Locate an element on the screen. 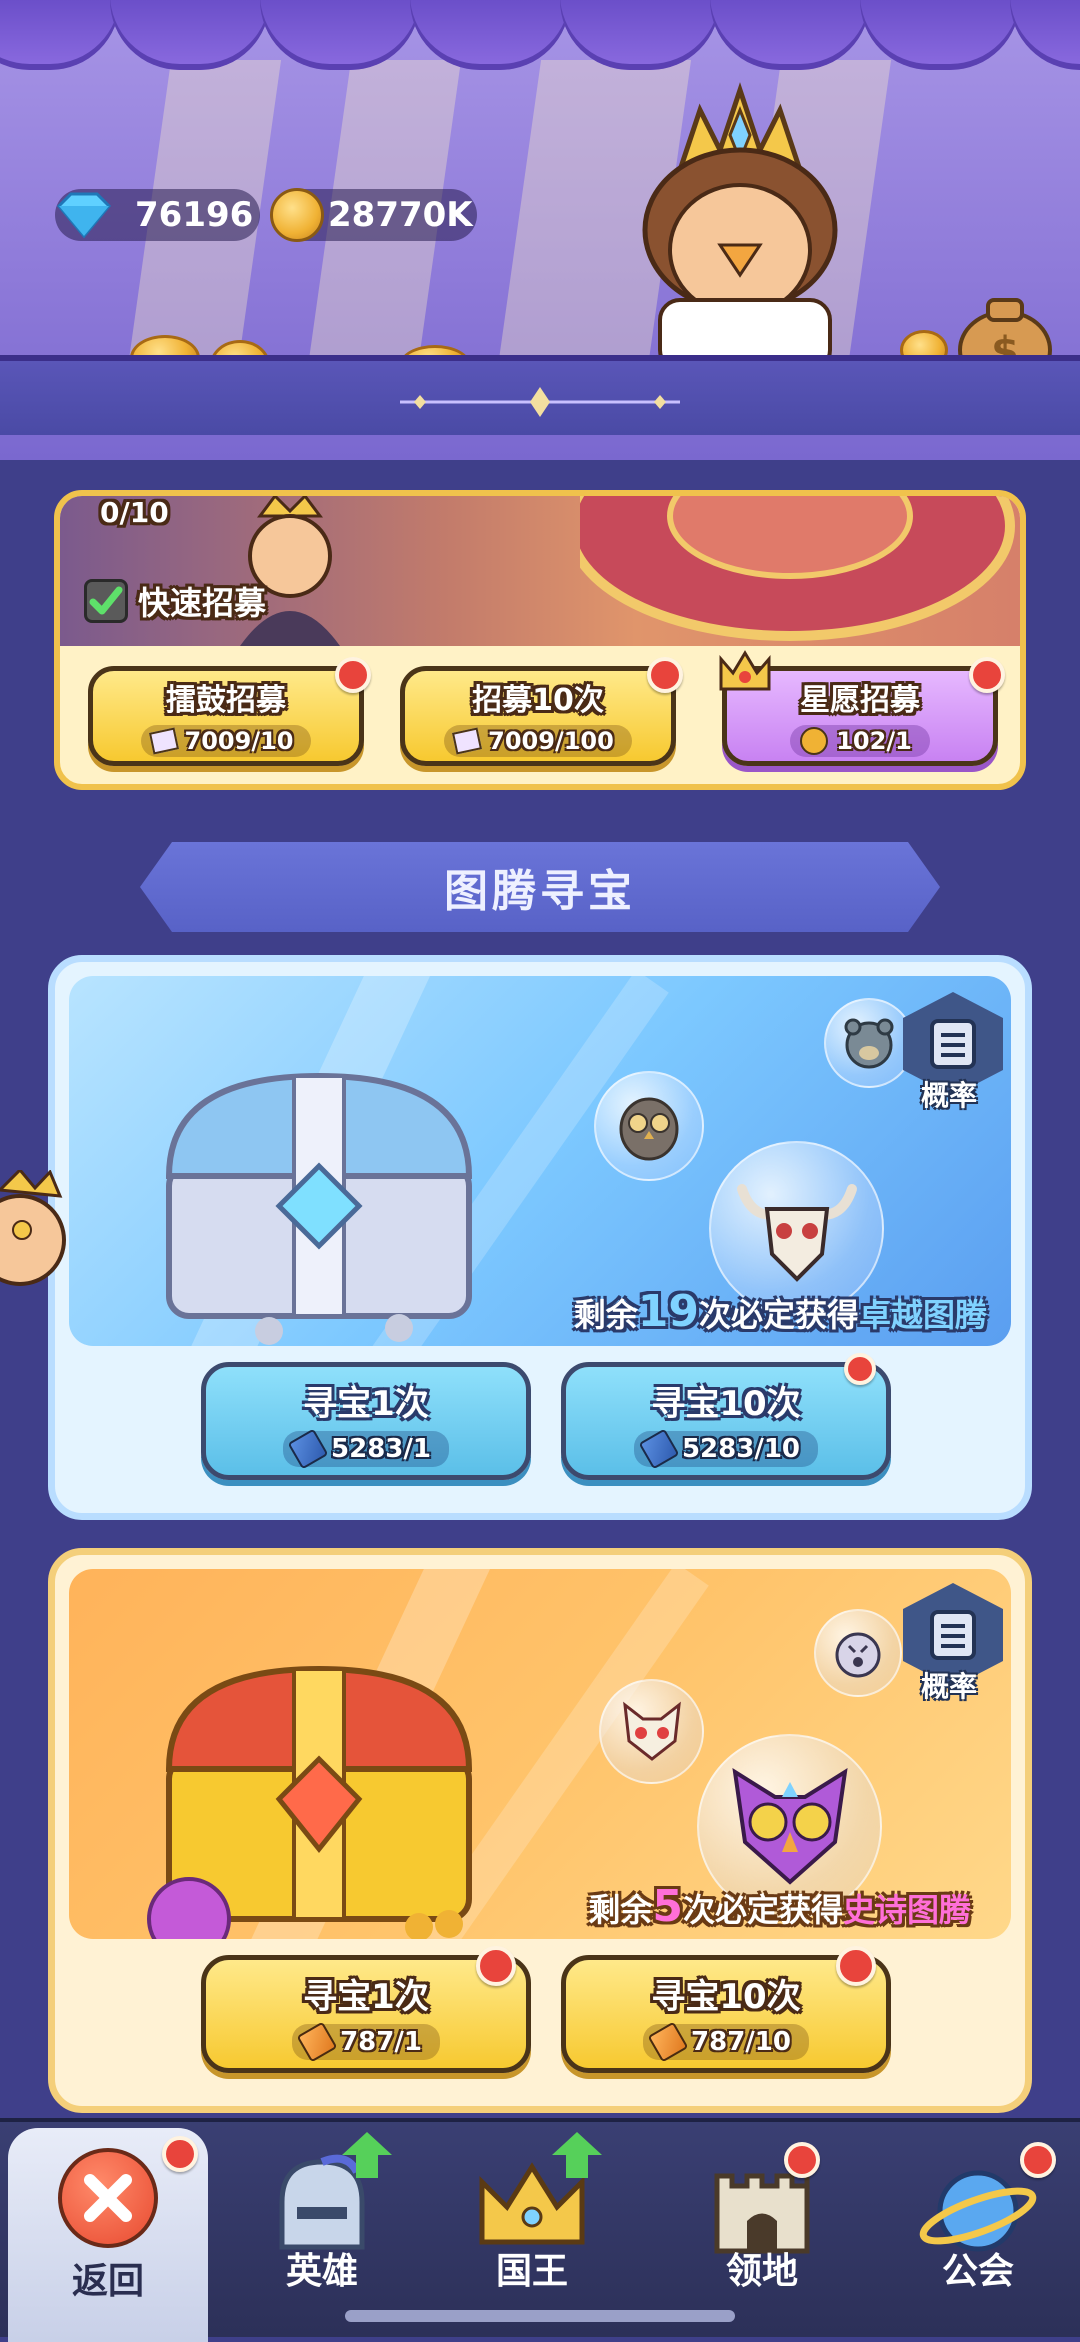 This screenshot has width=1080, height=2342. nav-guild: 公会 is located at coordinates (978, 2232).